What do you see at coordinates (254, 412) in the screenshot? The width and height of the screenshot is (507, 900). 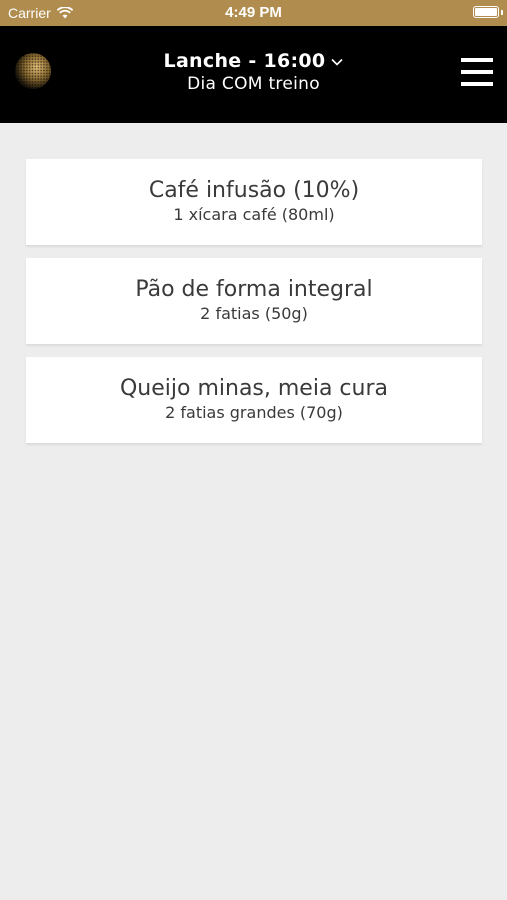 I see `food-portion: 2 fatias grandes (70g)` at bounding box center [254, 412].